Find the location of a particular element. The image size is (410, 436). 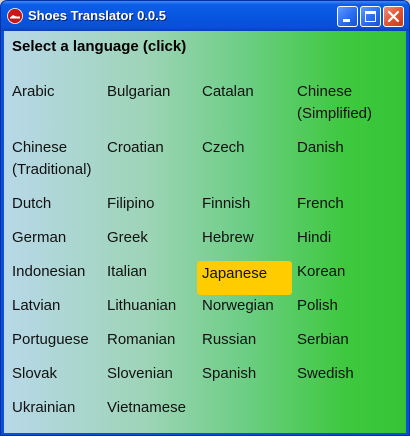

language-option: Ukrainian is located at coordinates (54, 408).